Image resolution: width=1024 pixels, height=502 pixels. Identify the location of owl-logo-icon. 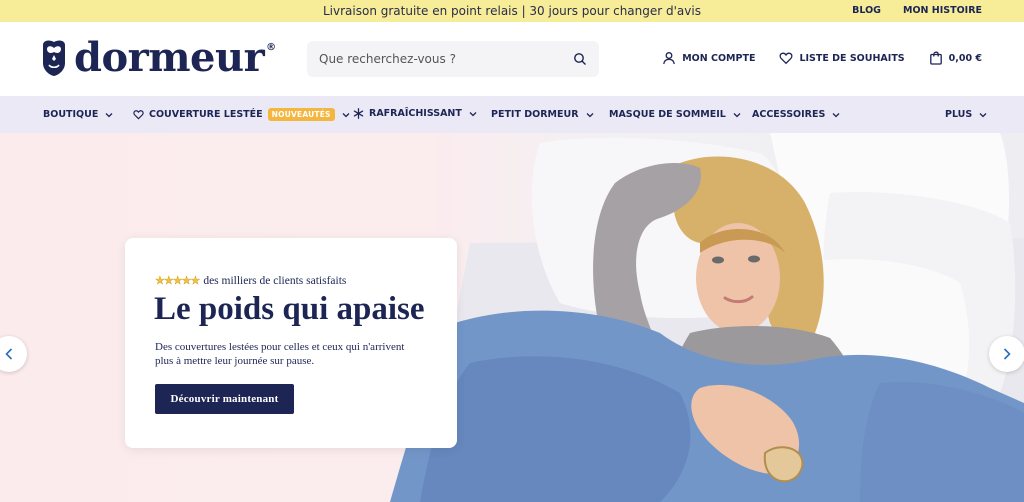
(54, 58).